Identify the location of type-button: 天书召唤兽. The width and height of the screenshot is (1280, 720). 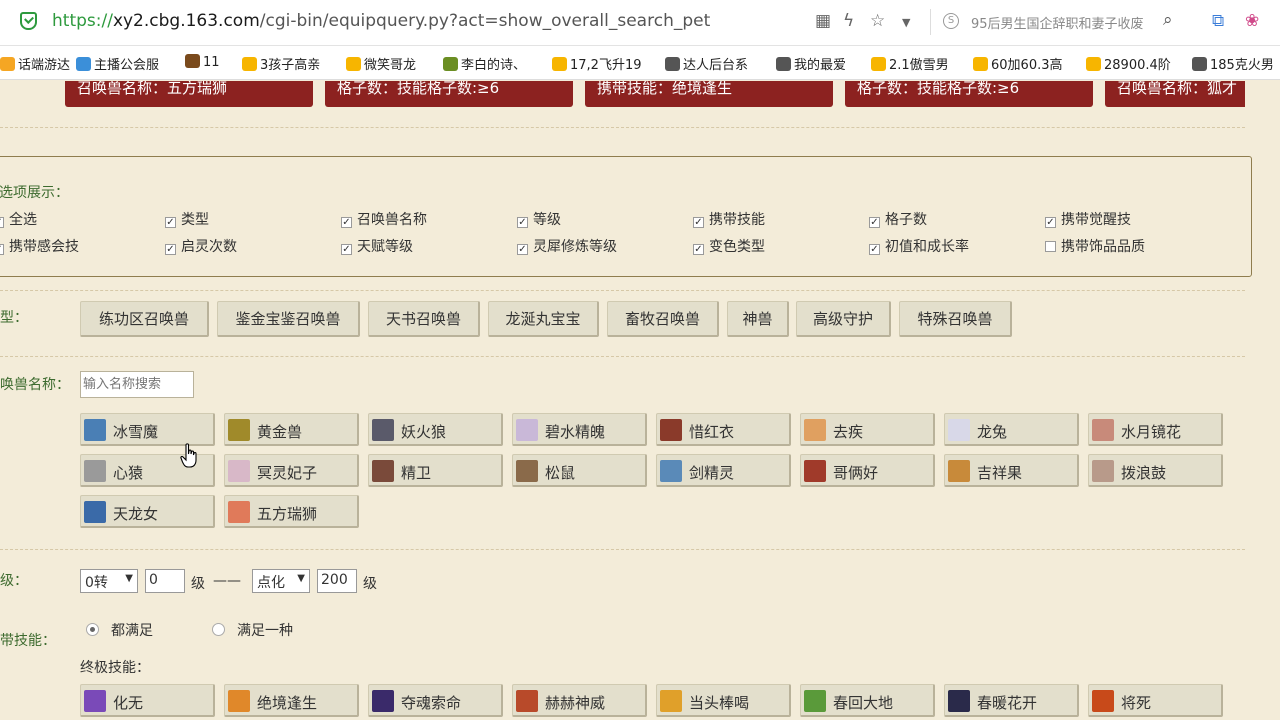
(424, 319).